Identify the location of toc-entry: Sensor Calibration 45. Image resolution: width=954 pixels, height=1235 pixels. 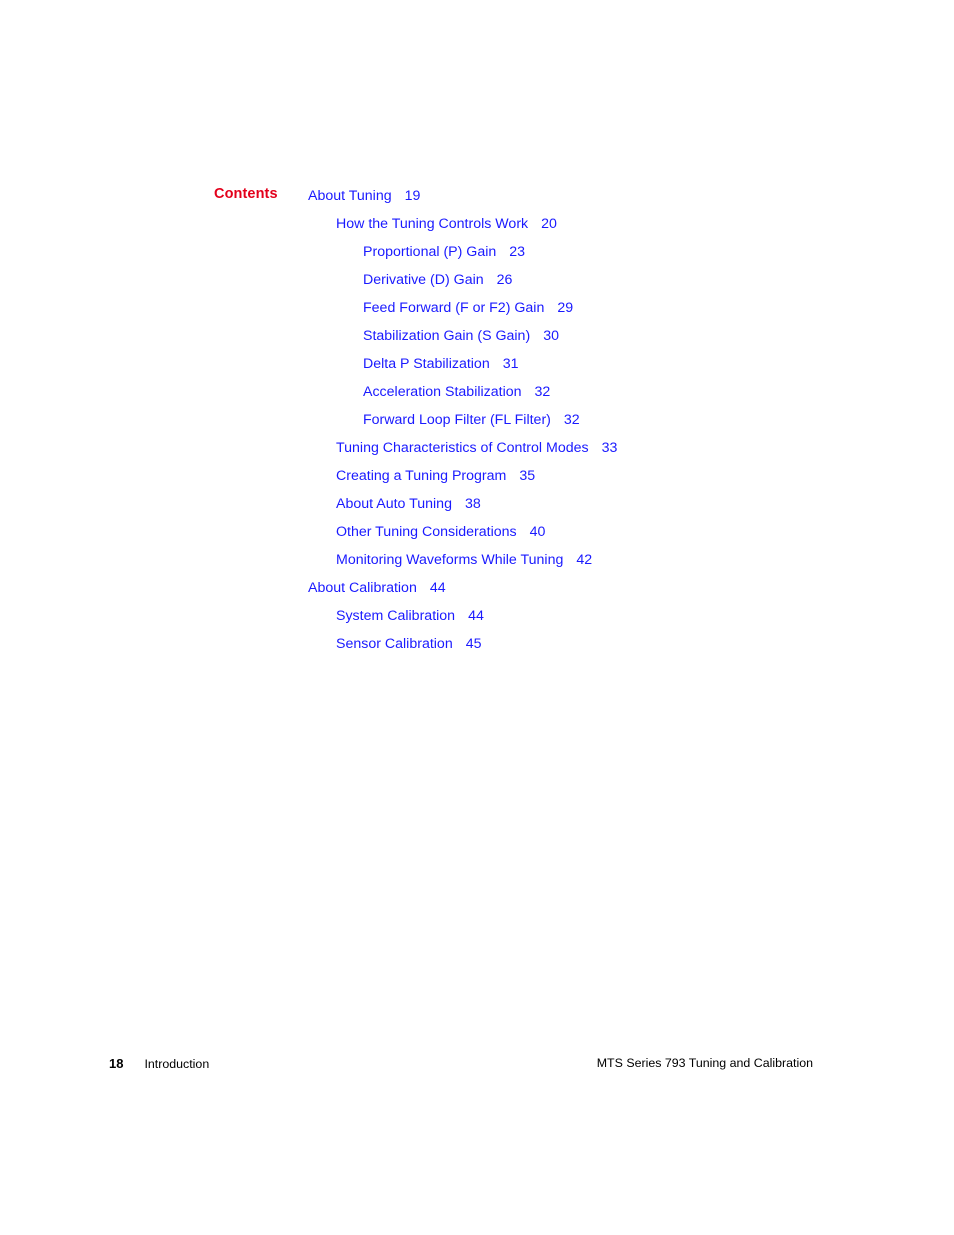
(477, 644).